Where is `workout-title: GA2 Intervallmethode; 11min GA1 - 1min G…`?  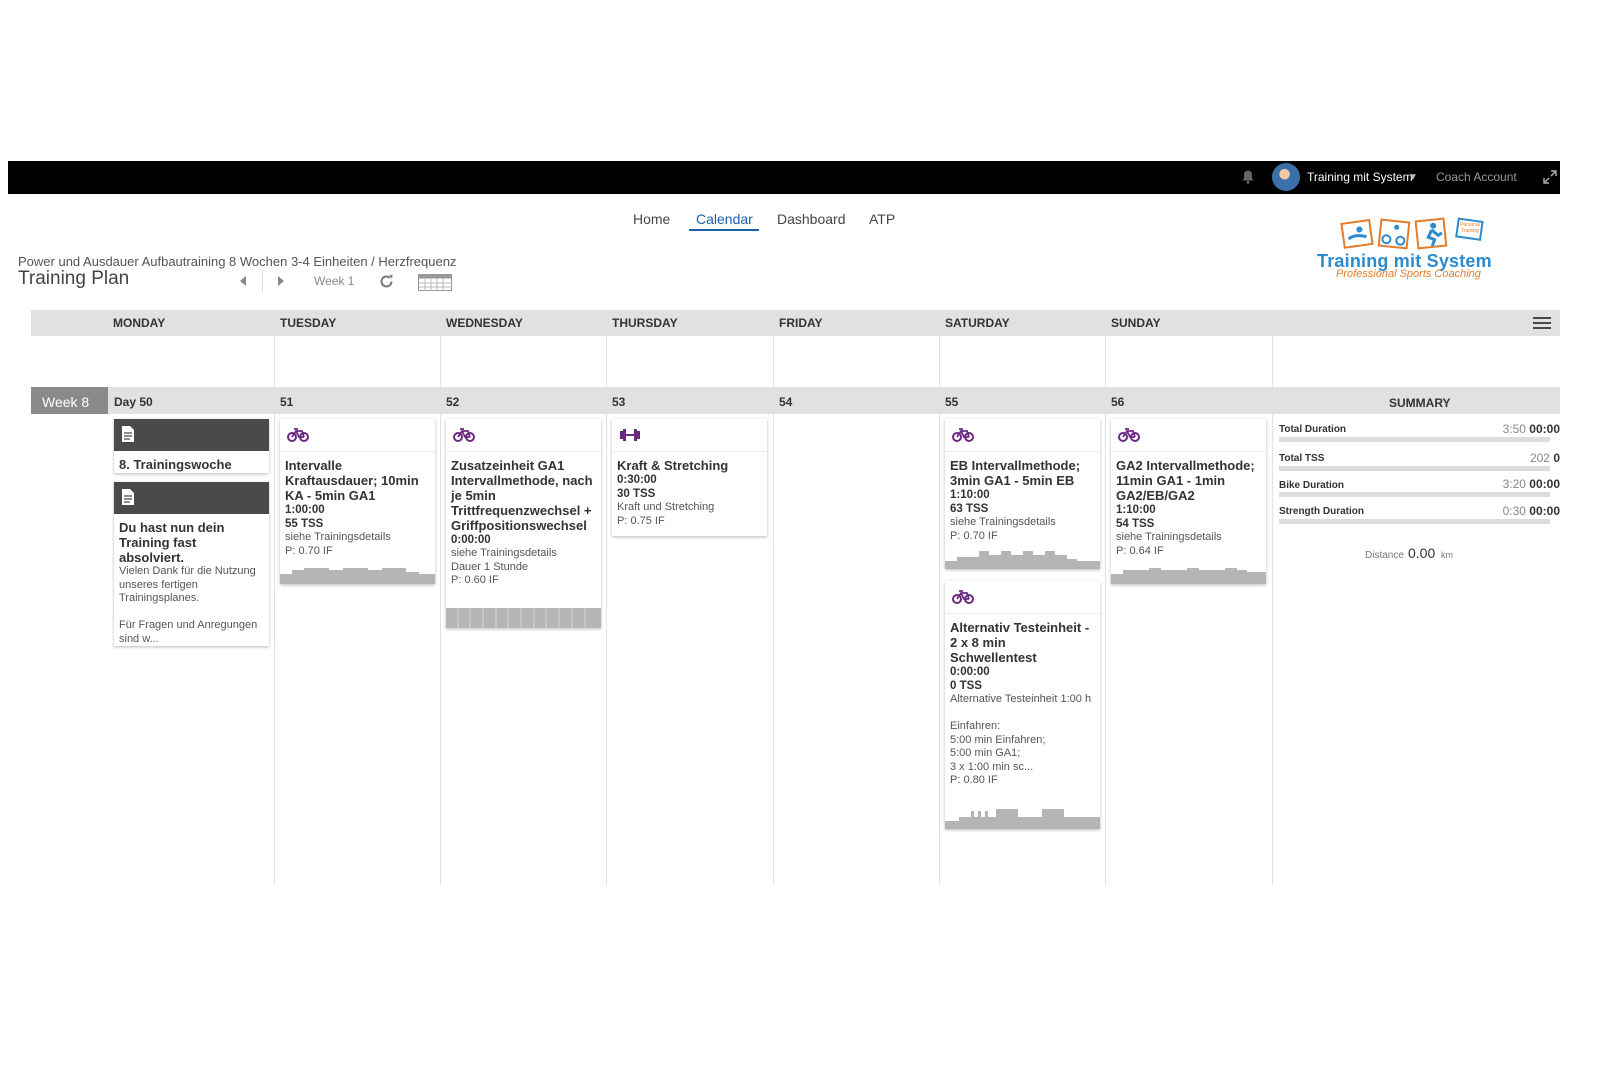
workout-title: GA2 Intervallmethode; 11min GA1 - 1min G… is located at coordinates (1185, 480).